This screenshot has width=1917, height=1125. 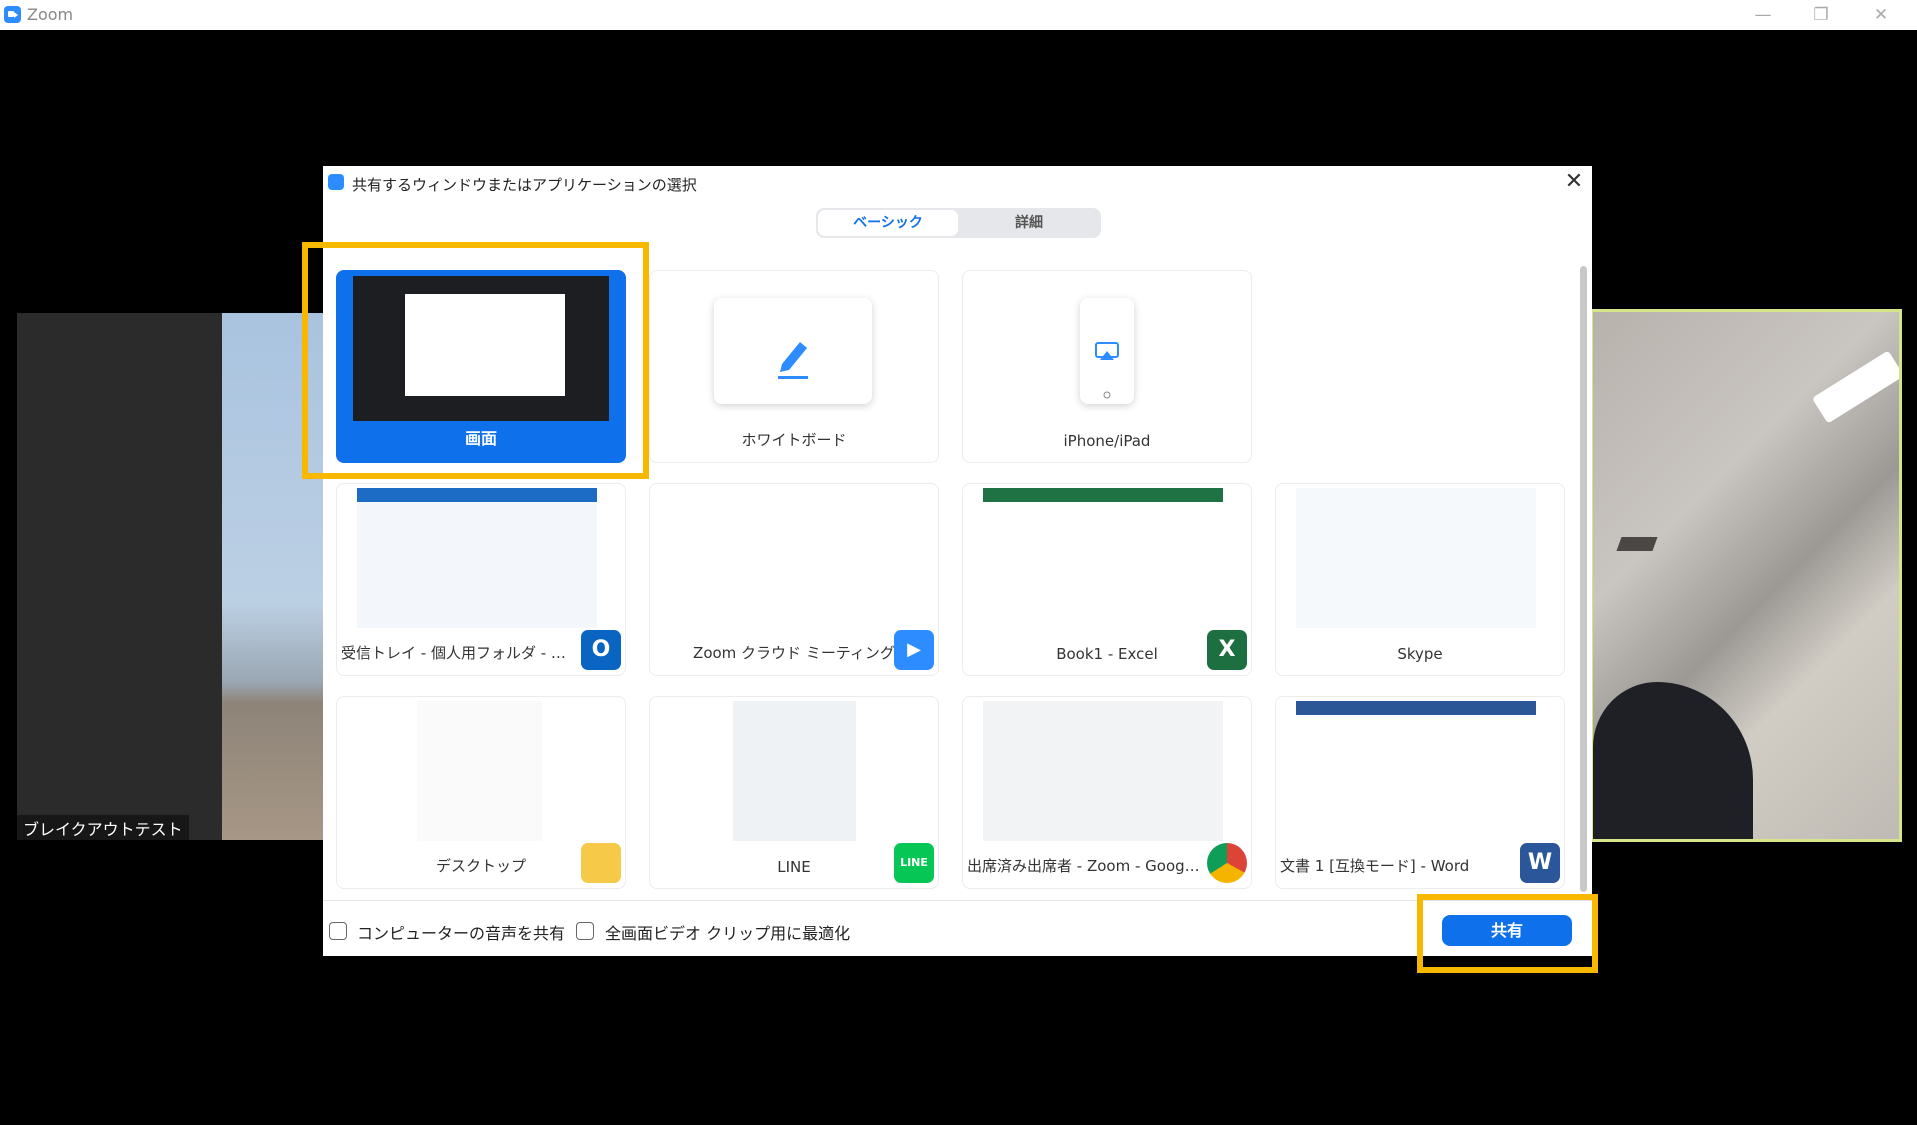 I want to click on tile-label: iPhone/iPad, so click(x=1107, y=441).